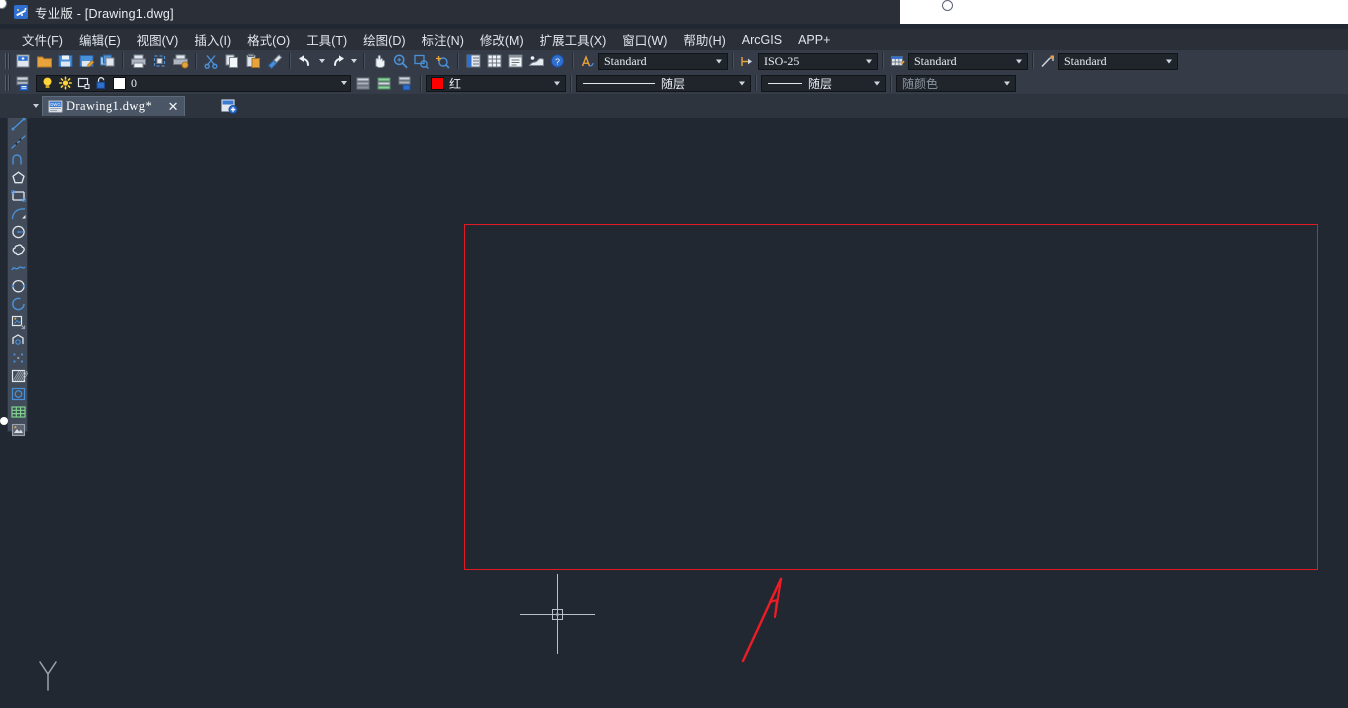  I want to click on dimension-style-combo: ISO-25, so click(818, 61).